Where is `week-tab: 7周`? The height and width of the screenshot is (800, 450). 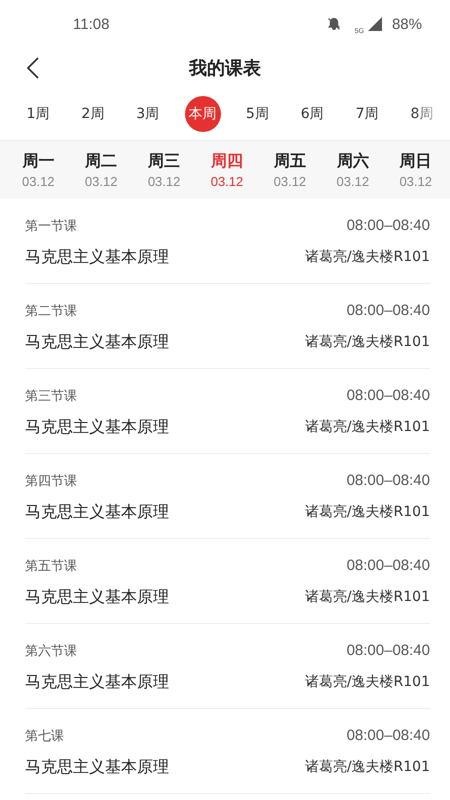
week-tab: 7周 is located at coordinates (367, 114).